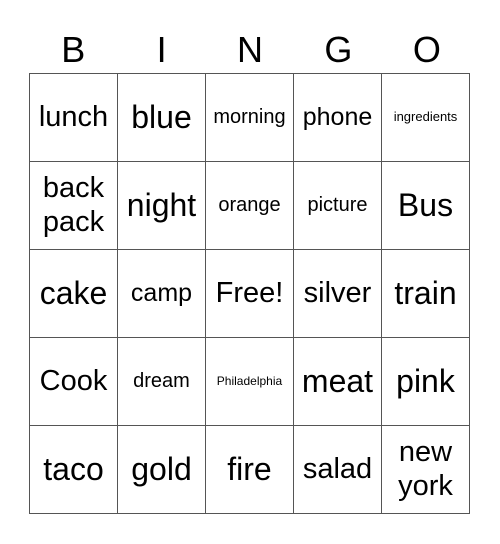  I want to click on bingo-cell: Cook, so click(74, 382).